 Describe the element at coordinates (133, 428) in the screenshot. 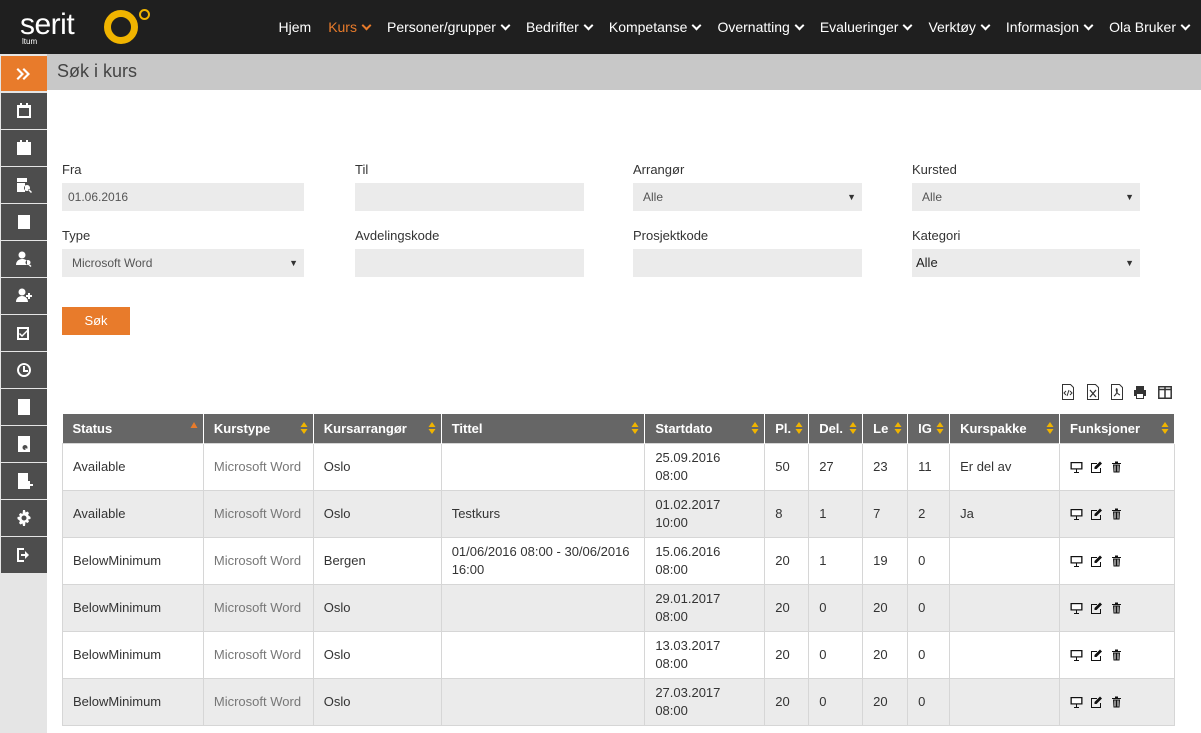

I see `column-header-status: Status` at that location.